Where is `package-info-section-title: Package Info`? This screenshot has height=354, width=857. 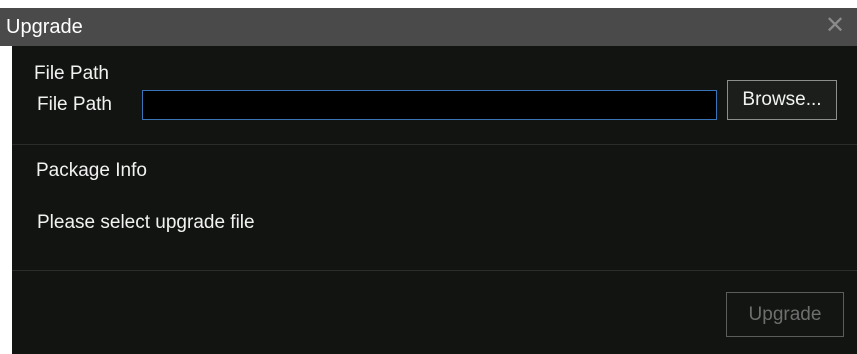
package-info-section-title: Package Info is located at coordinates (91, 170).